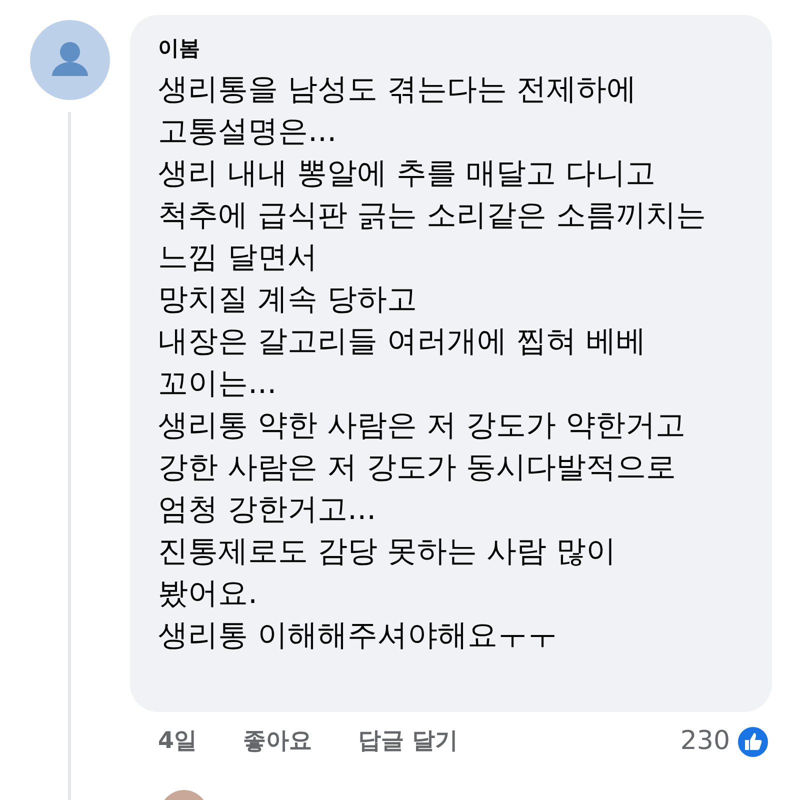 The height and width of the screenshot is (800, 800). I want to click on comment-text-line: 내장은 갈고리들 여러개에 찝혀 베베, so click(402, 342).